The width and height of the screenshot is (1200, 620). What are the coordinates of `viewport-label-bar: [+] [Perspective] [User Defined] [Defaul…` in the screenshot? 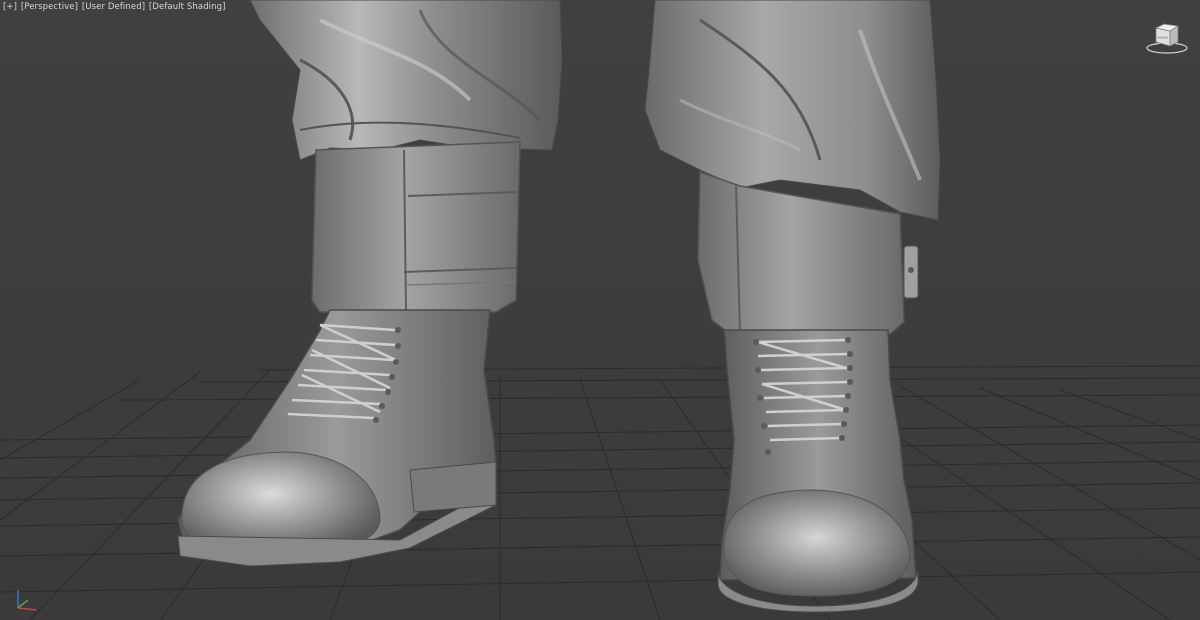 It's located at (115, 7).